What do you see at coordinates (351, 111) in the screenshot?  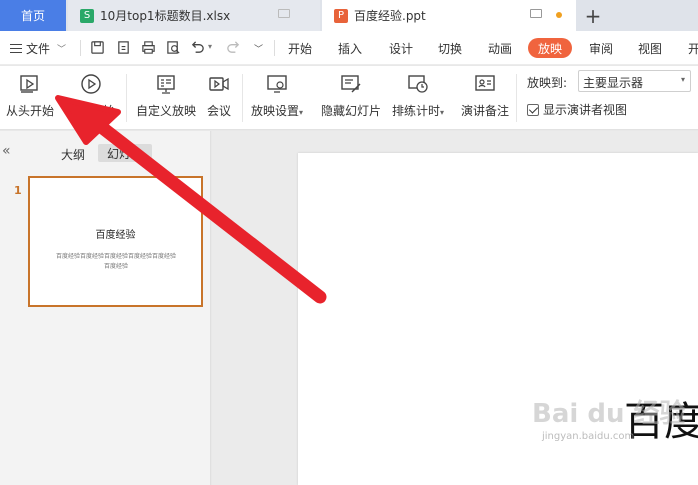 I see `hide-slide-label: 隐藏幻灯片` at bounding box center [351, 111].